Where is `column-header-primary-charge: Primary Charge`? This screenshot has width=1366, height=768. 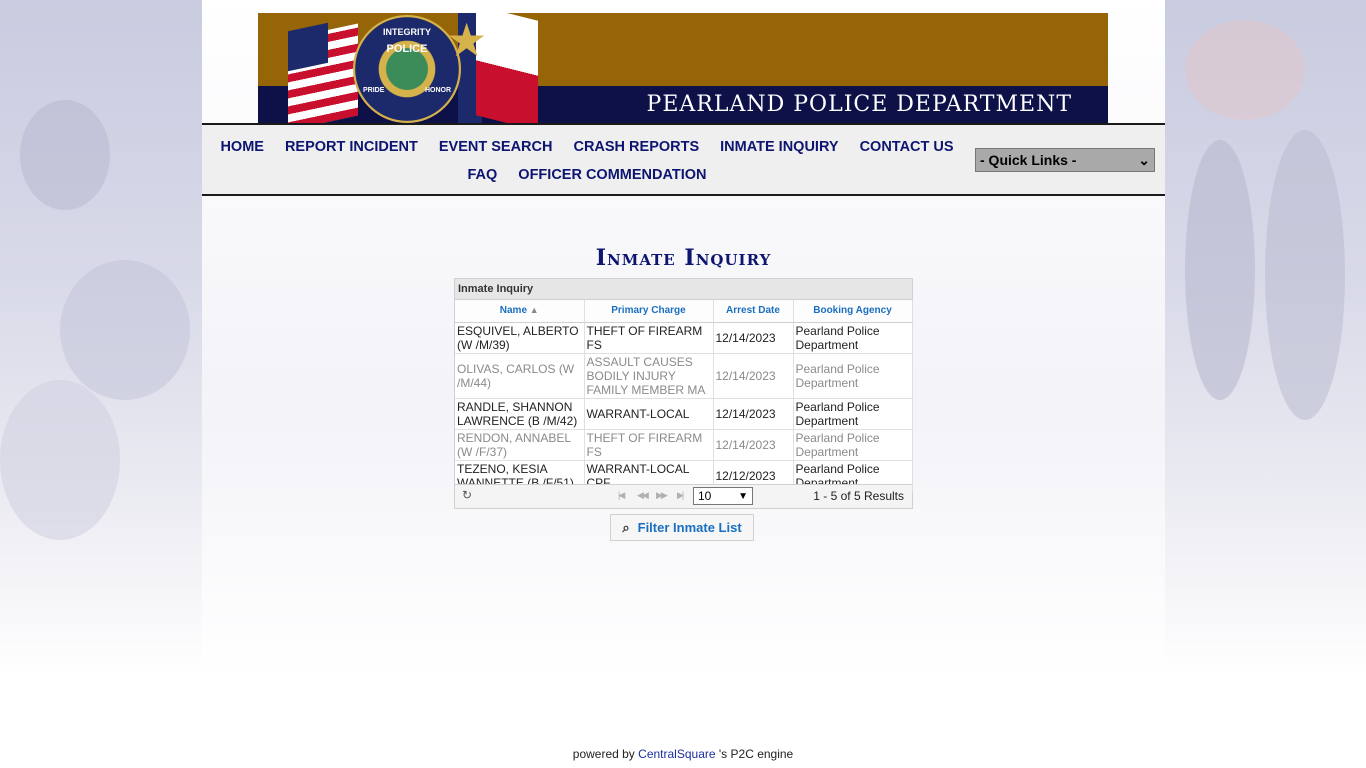
column-header-primary-charge: Primary Charge is located at coordinates (649, 311).